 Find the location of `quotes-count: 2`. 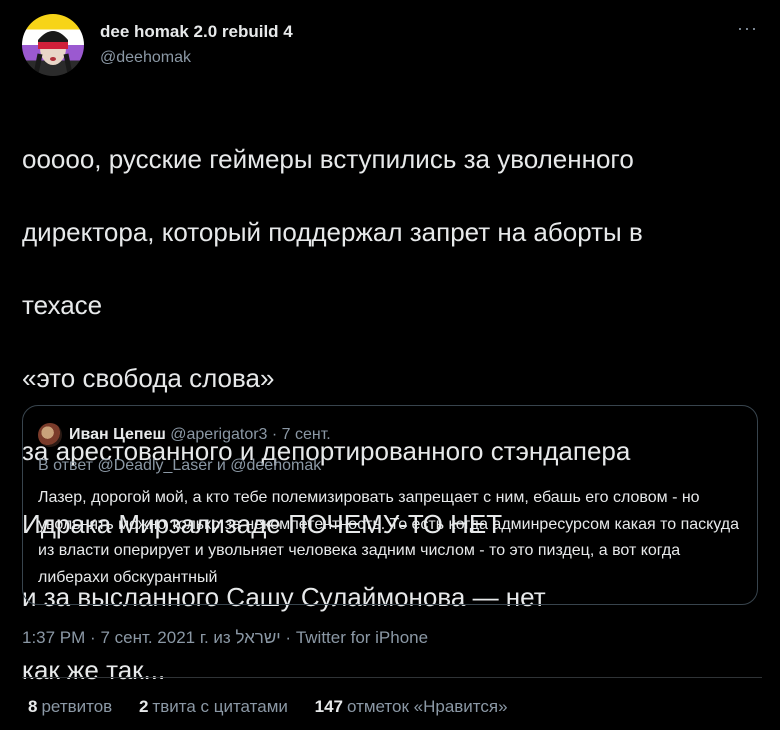

quotes-count: 2 is located at coordinates (143, 706).